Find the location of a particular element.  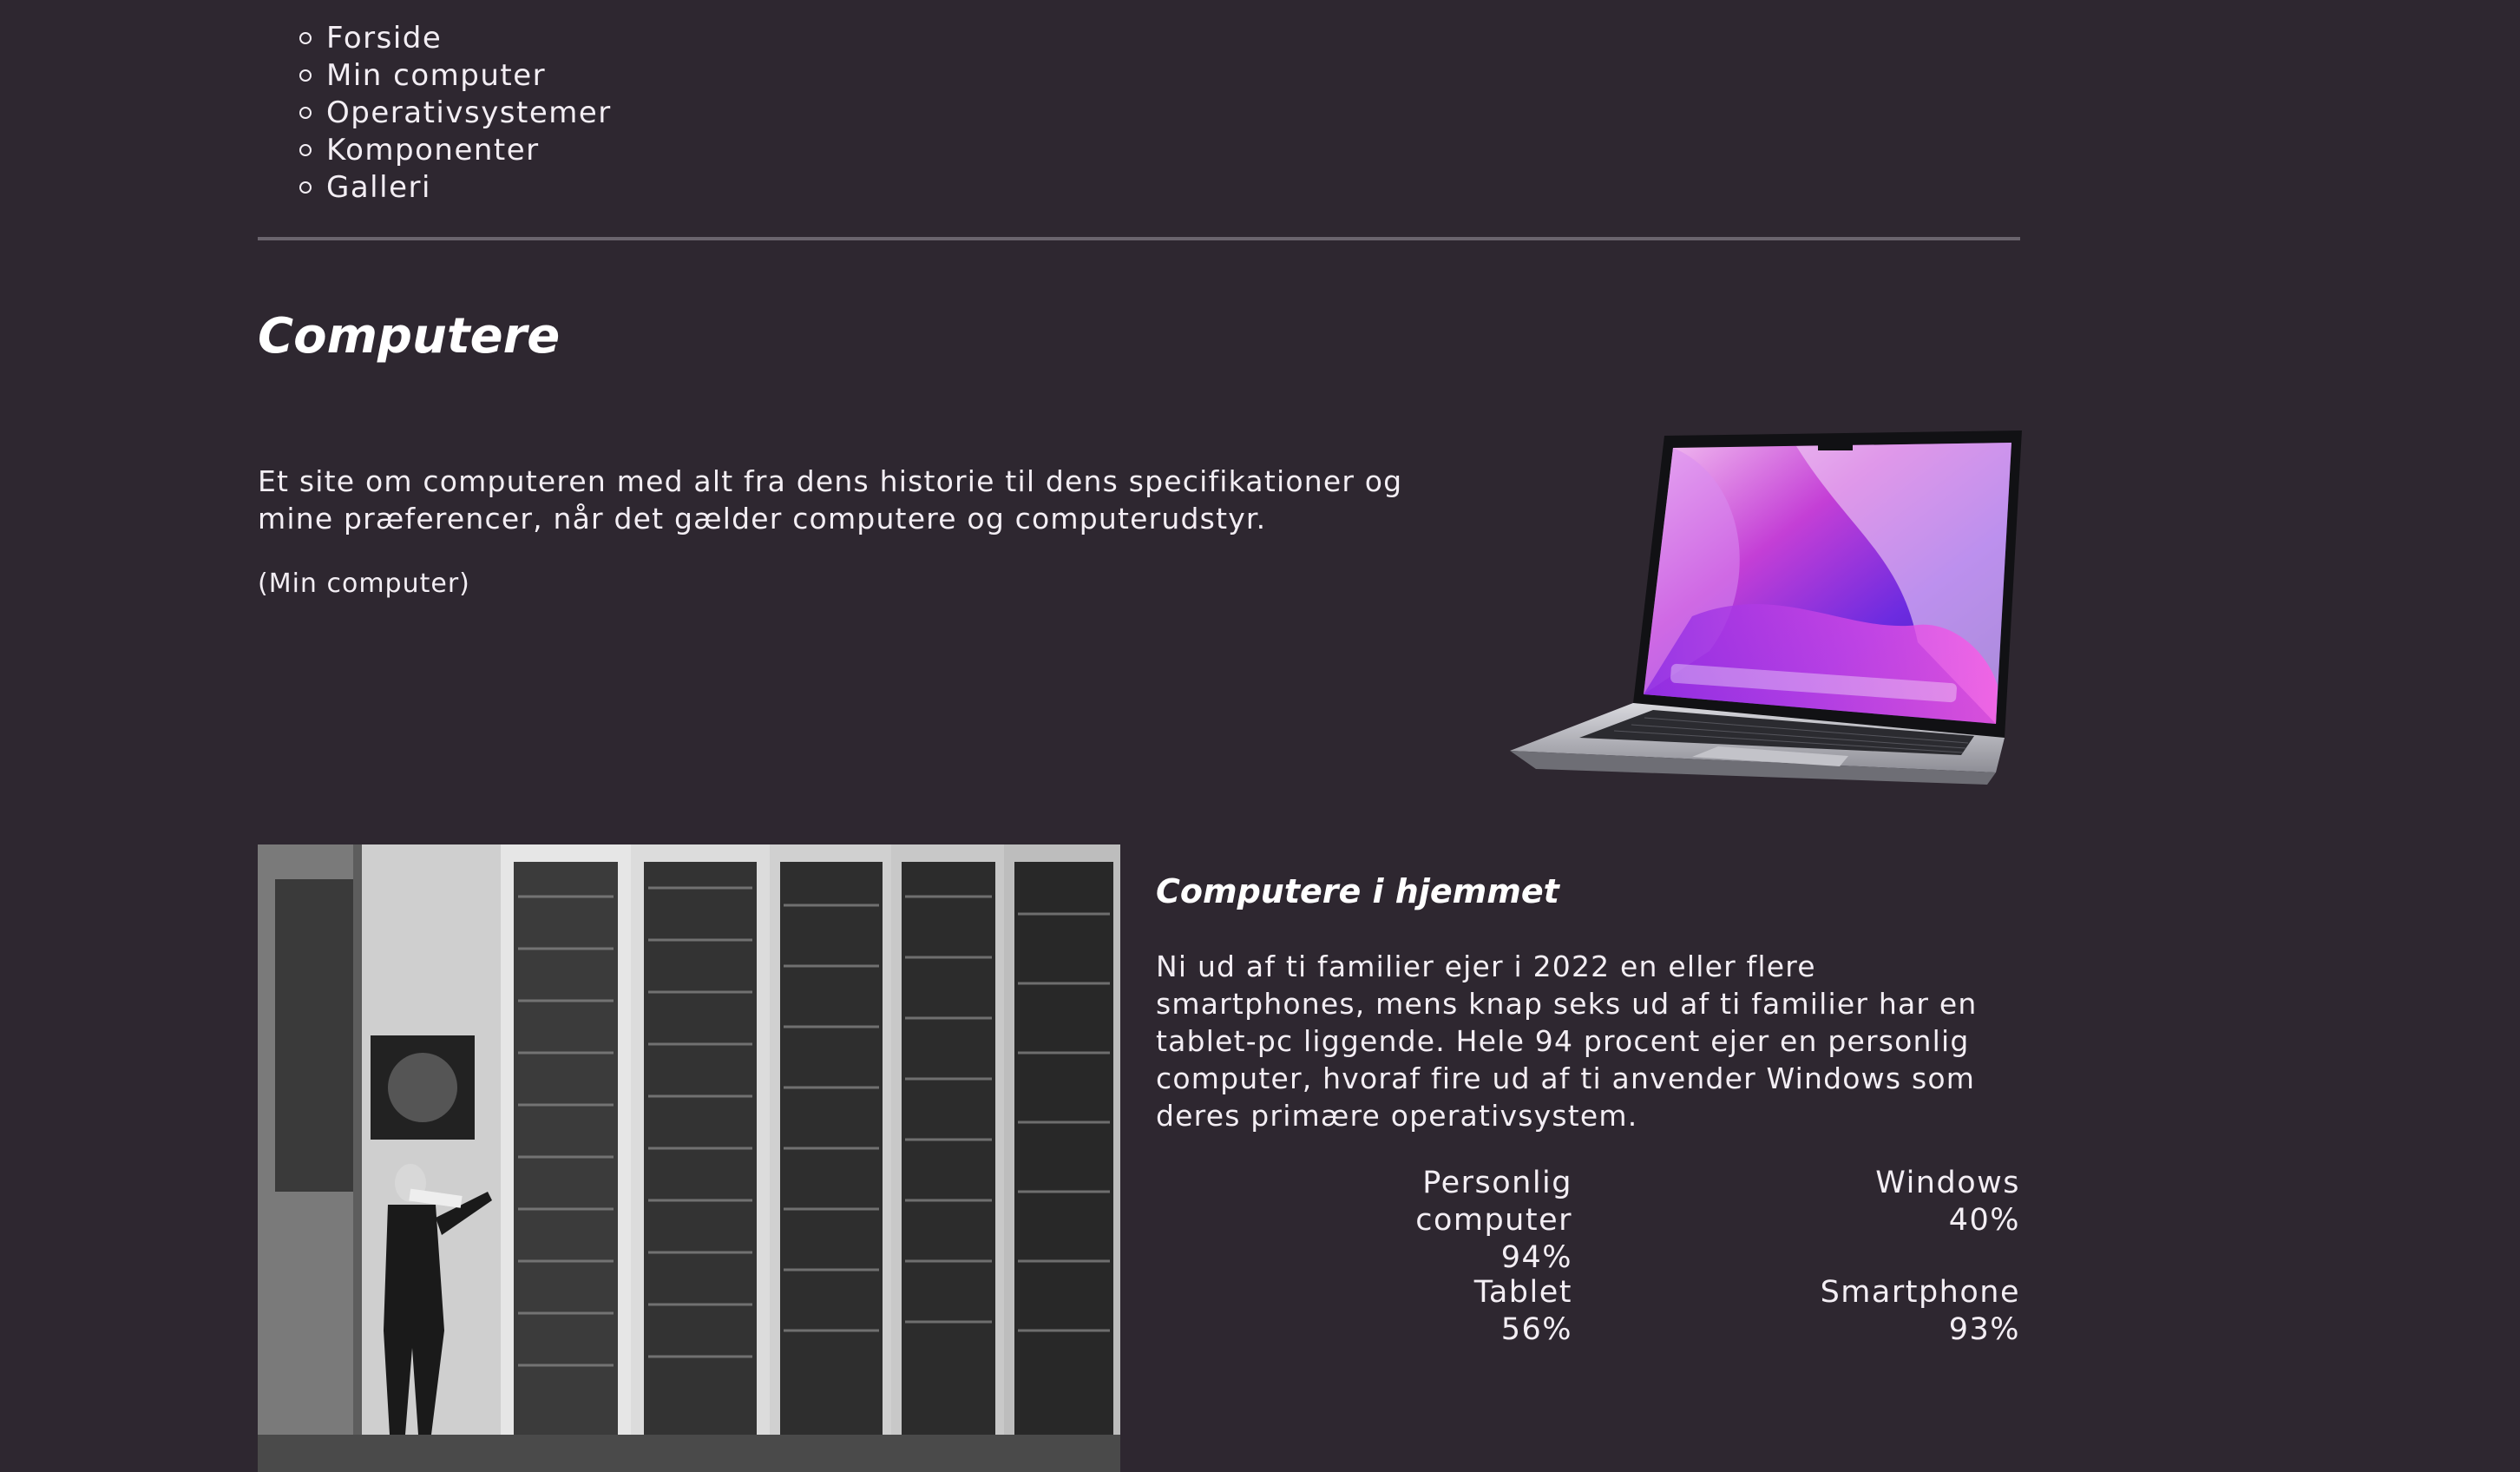

stat-smartphone: Smartphone 93% is located at coordinates (1876, 1311).